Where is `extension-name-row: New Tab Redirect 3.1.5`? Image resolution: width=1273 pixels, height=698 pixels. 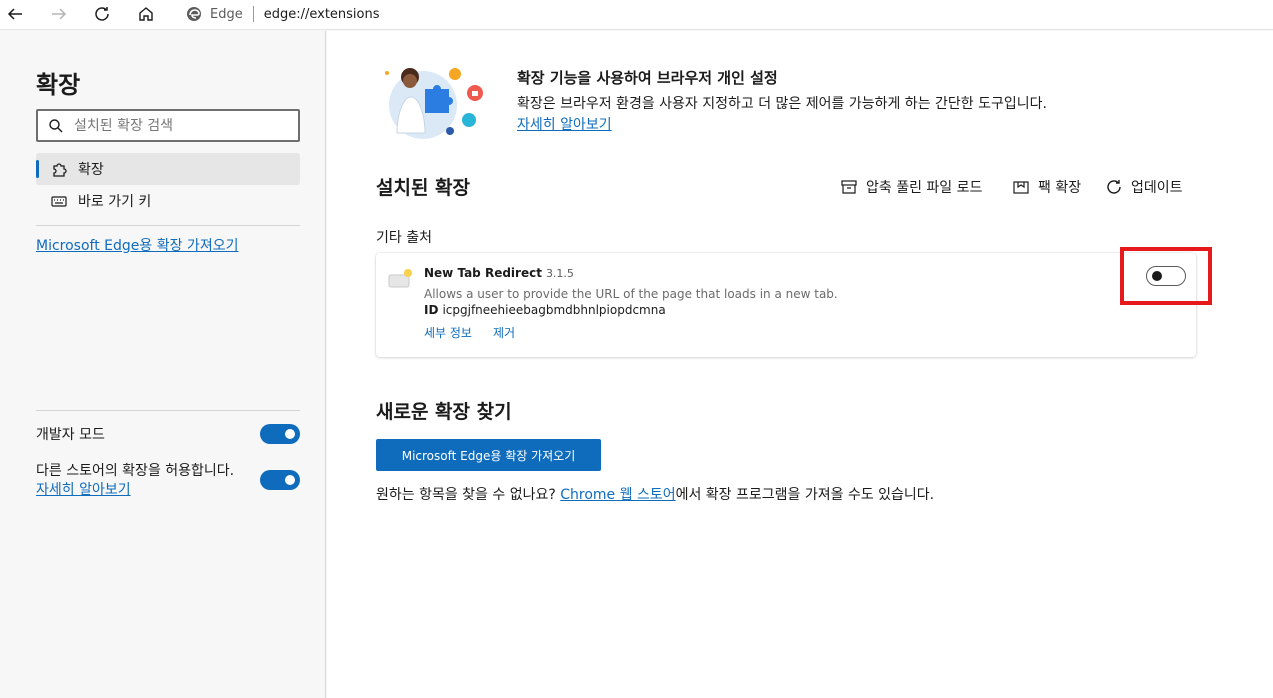
extension-name-row: New Tab Redirect 3.1.5 is located at coordinates (499, 273).